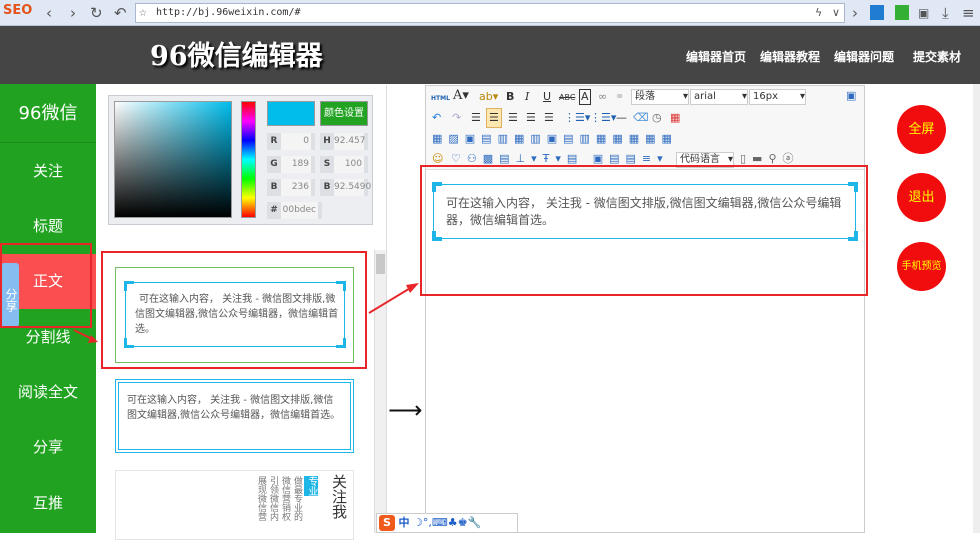  I want to click on ime-toolbar: S 中 ☽°,⌨♣♚🔧, so click(447, 523).